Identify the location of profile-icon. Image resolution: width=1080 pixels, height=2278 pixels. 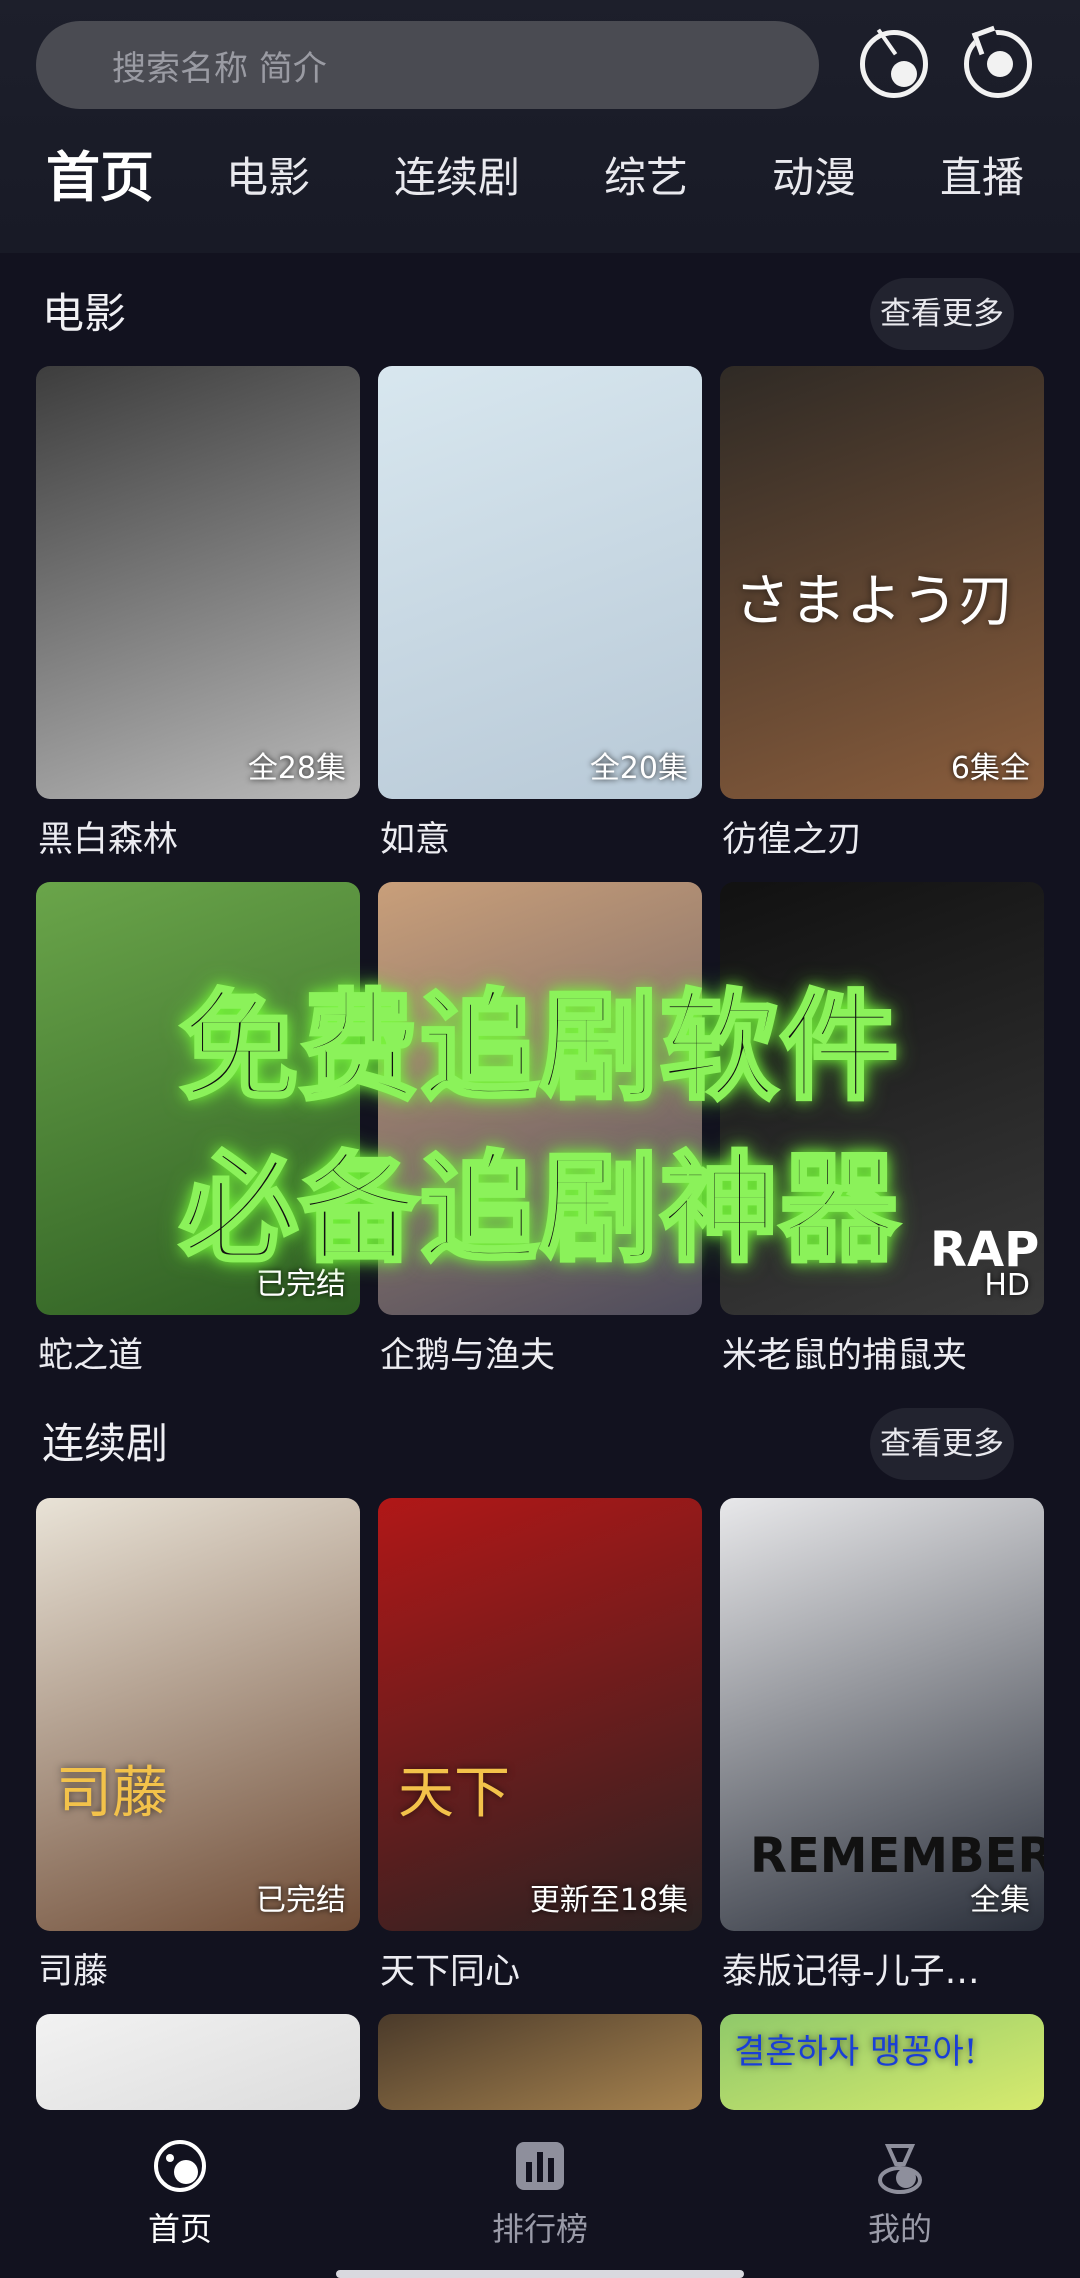
(900, 2166).